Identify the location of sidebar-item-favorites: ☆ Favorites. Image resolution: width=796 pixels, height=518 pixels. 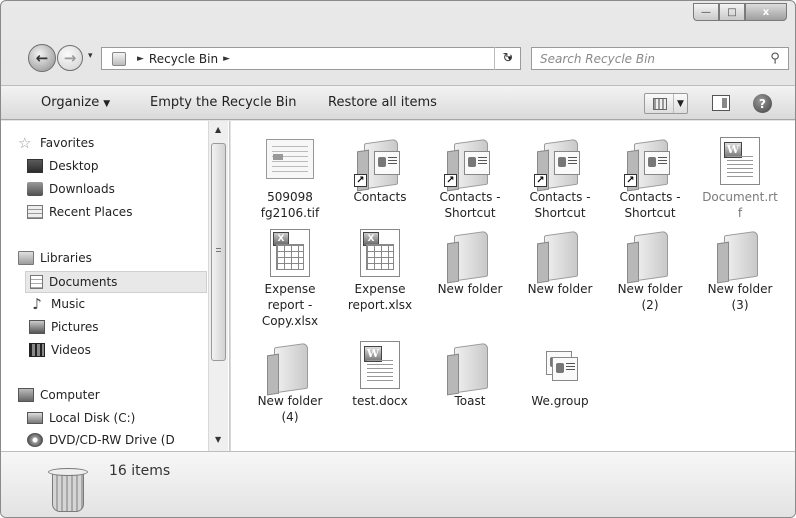
(56, 143).